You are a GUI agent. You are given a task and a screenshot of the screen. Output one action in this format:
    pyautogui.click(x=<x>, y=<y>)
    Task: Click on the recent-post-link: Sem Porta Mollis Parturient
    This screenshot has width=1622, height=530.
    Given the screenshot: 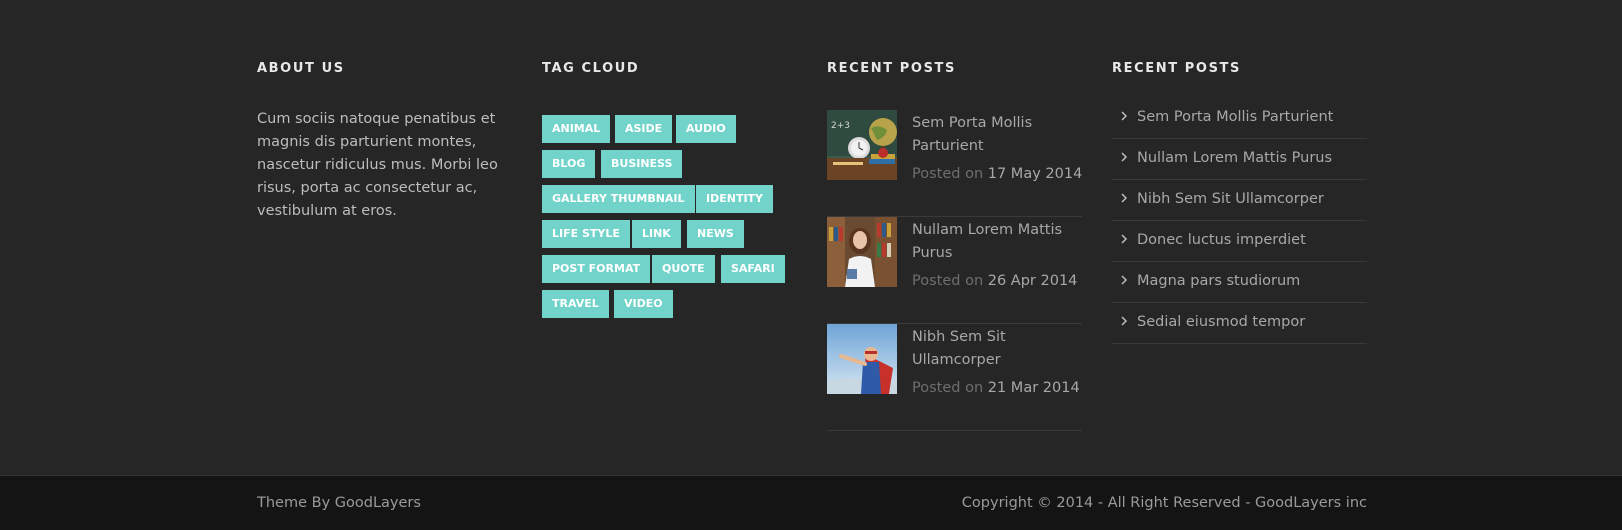 What is the action you would take?
    pyautogui.click(x=1235, y=117)
    